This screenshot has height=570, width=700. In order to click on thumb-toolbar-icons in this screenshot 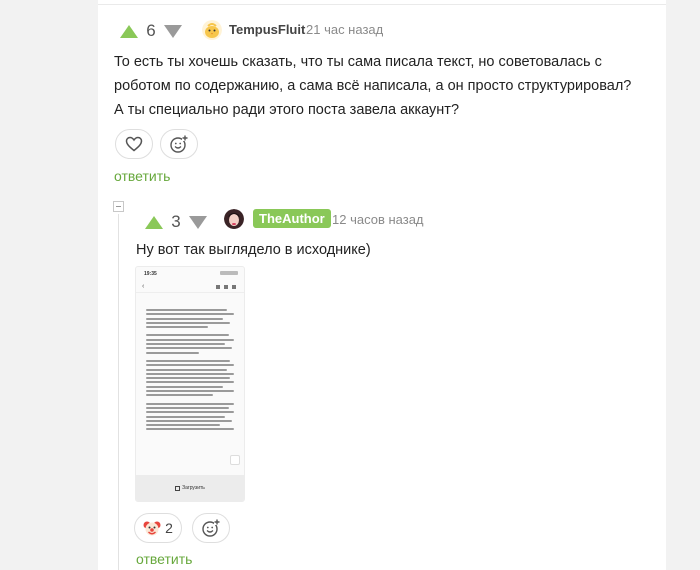, I will do `click(226, 287)`.